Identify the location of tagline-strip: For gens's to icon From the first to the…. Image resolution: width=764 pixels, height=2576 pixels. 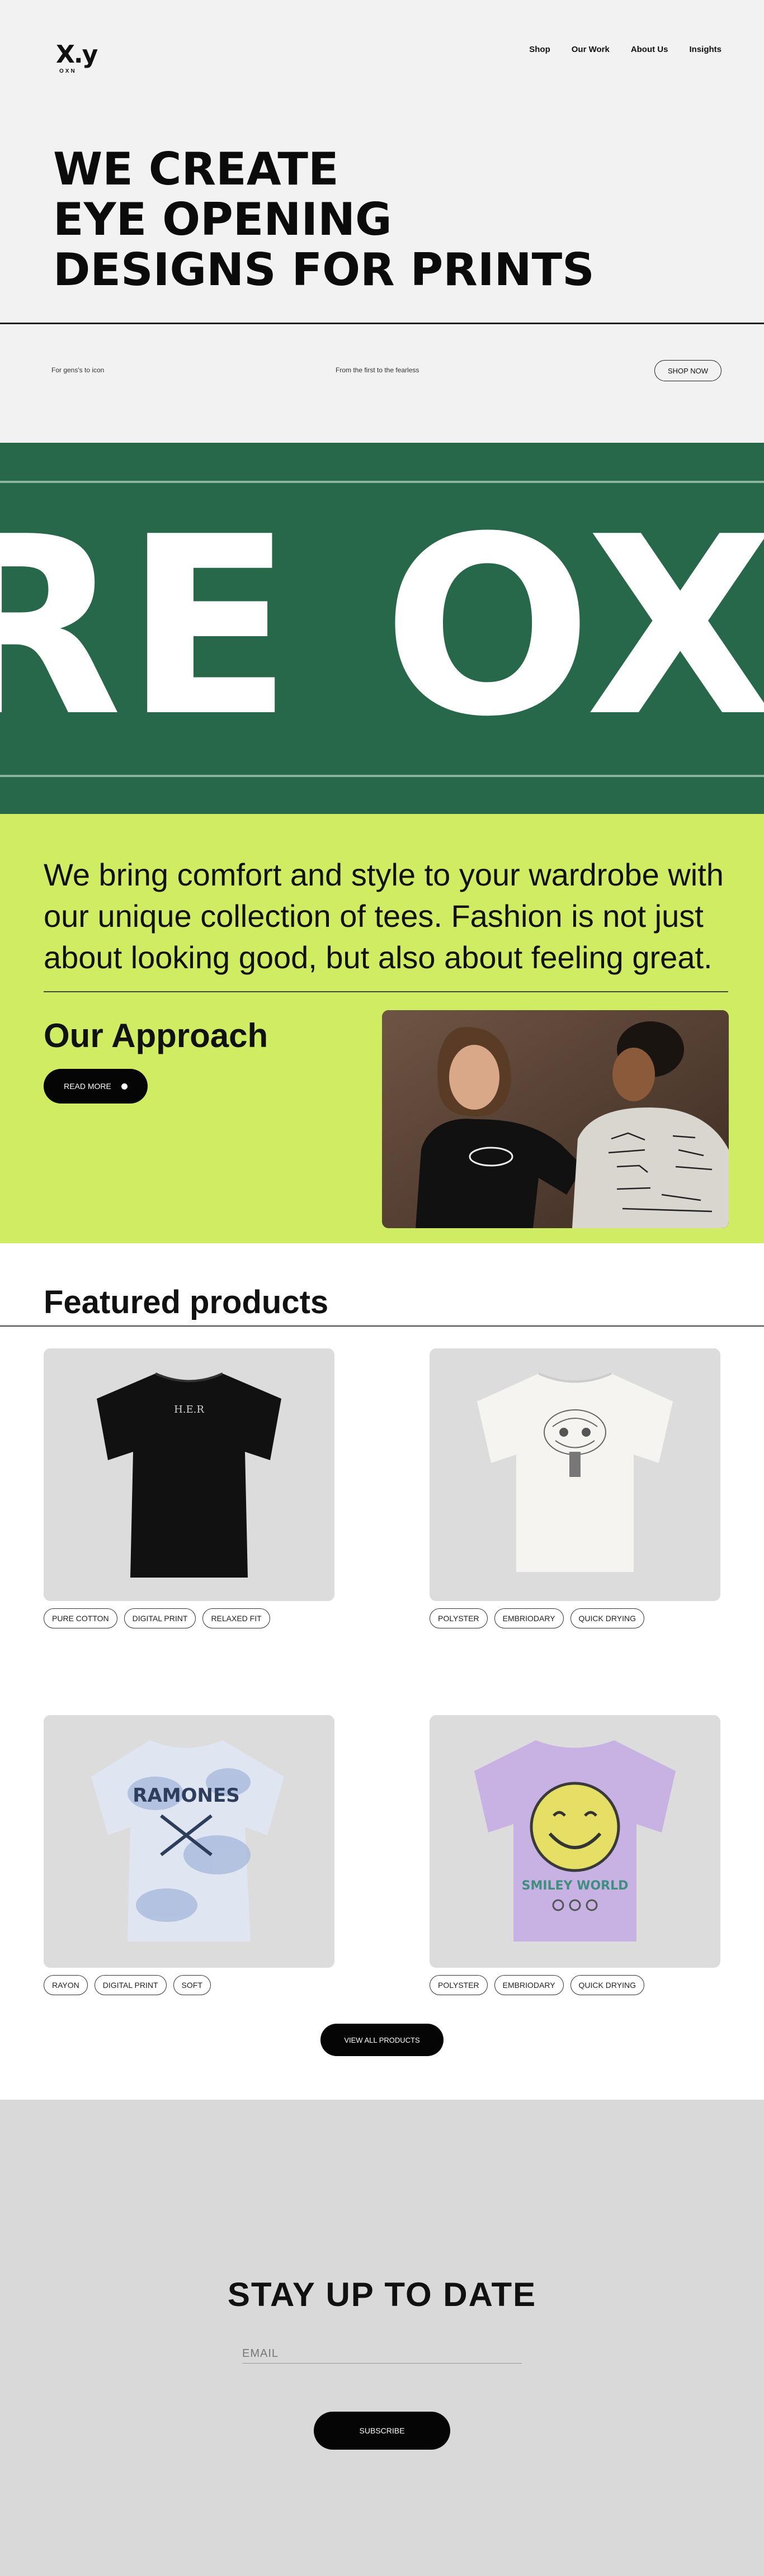
(382, 383).